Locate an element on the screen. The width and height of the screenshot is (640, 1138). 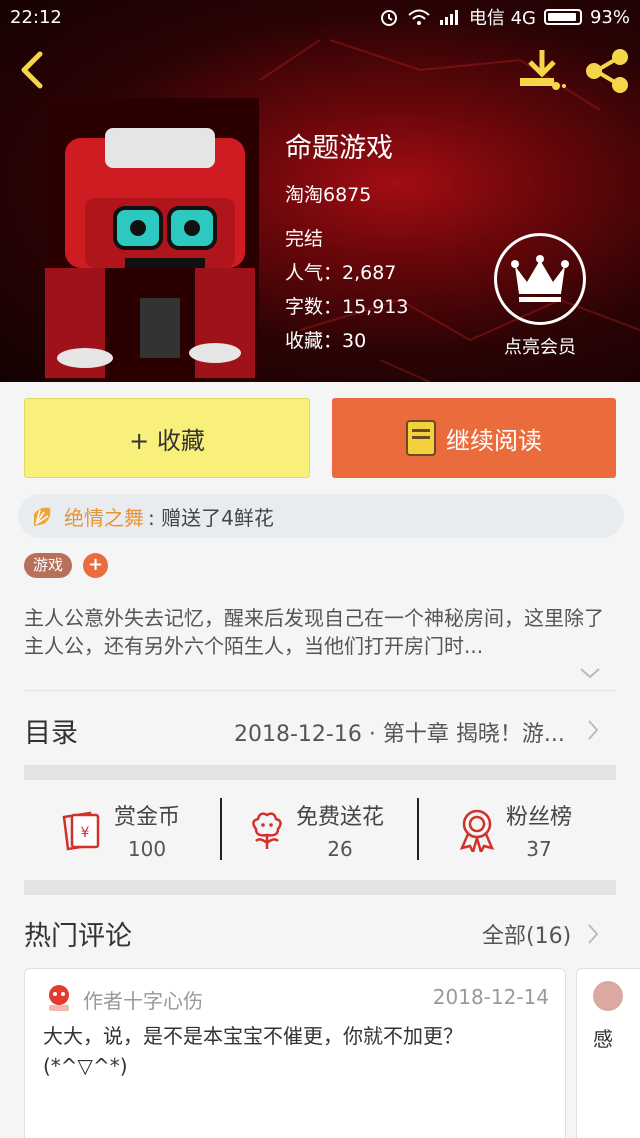
continue-reading-label: 继续阅读 is located at coordinates (494, 440).